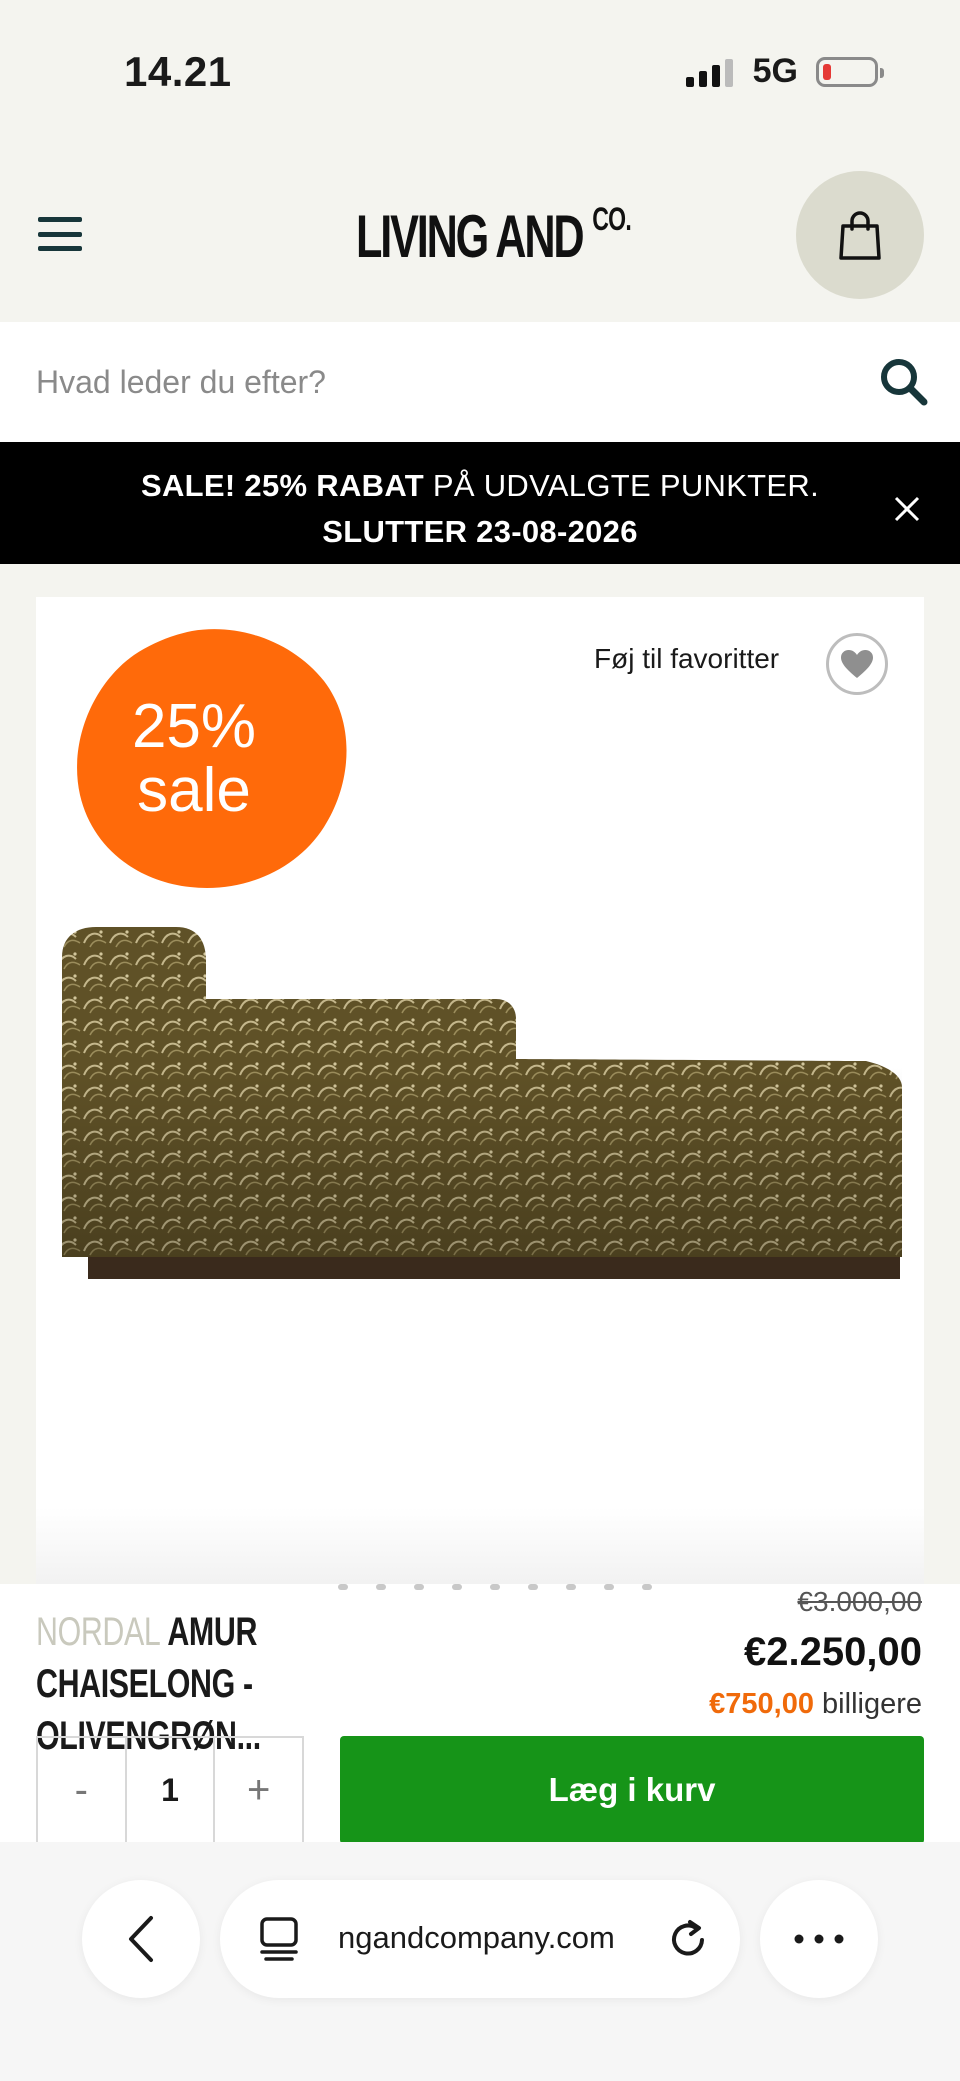  I want to click on favorite-button, so click(857, 664).